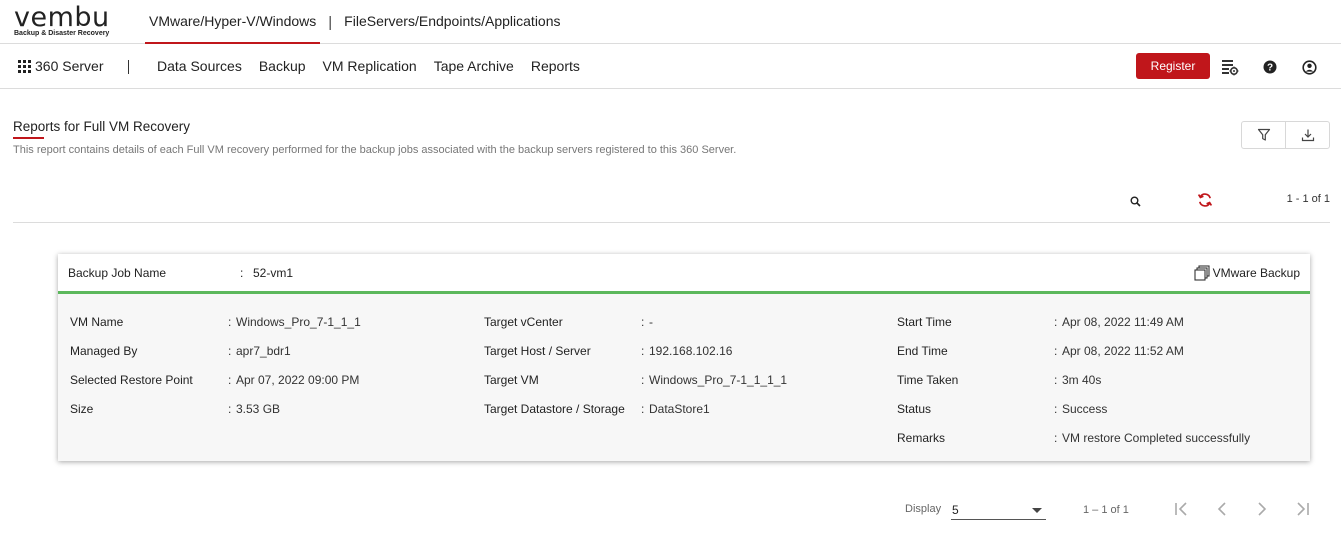 The image size is (1341, 549). Describe the element at coordinates (131, 380) in the screenshot. I see `field-label-restore-point: Selected Restore Point` at that location.